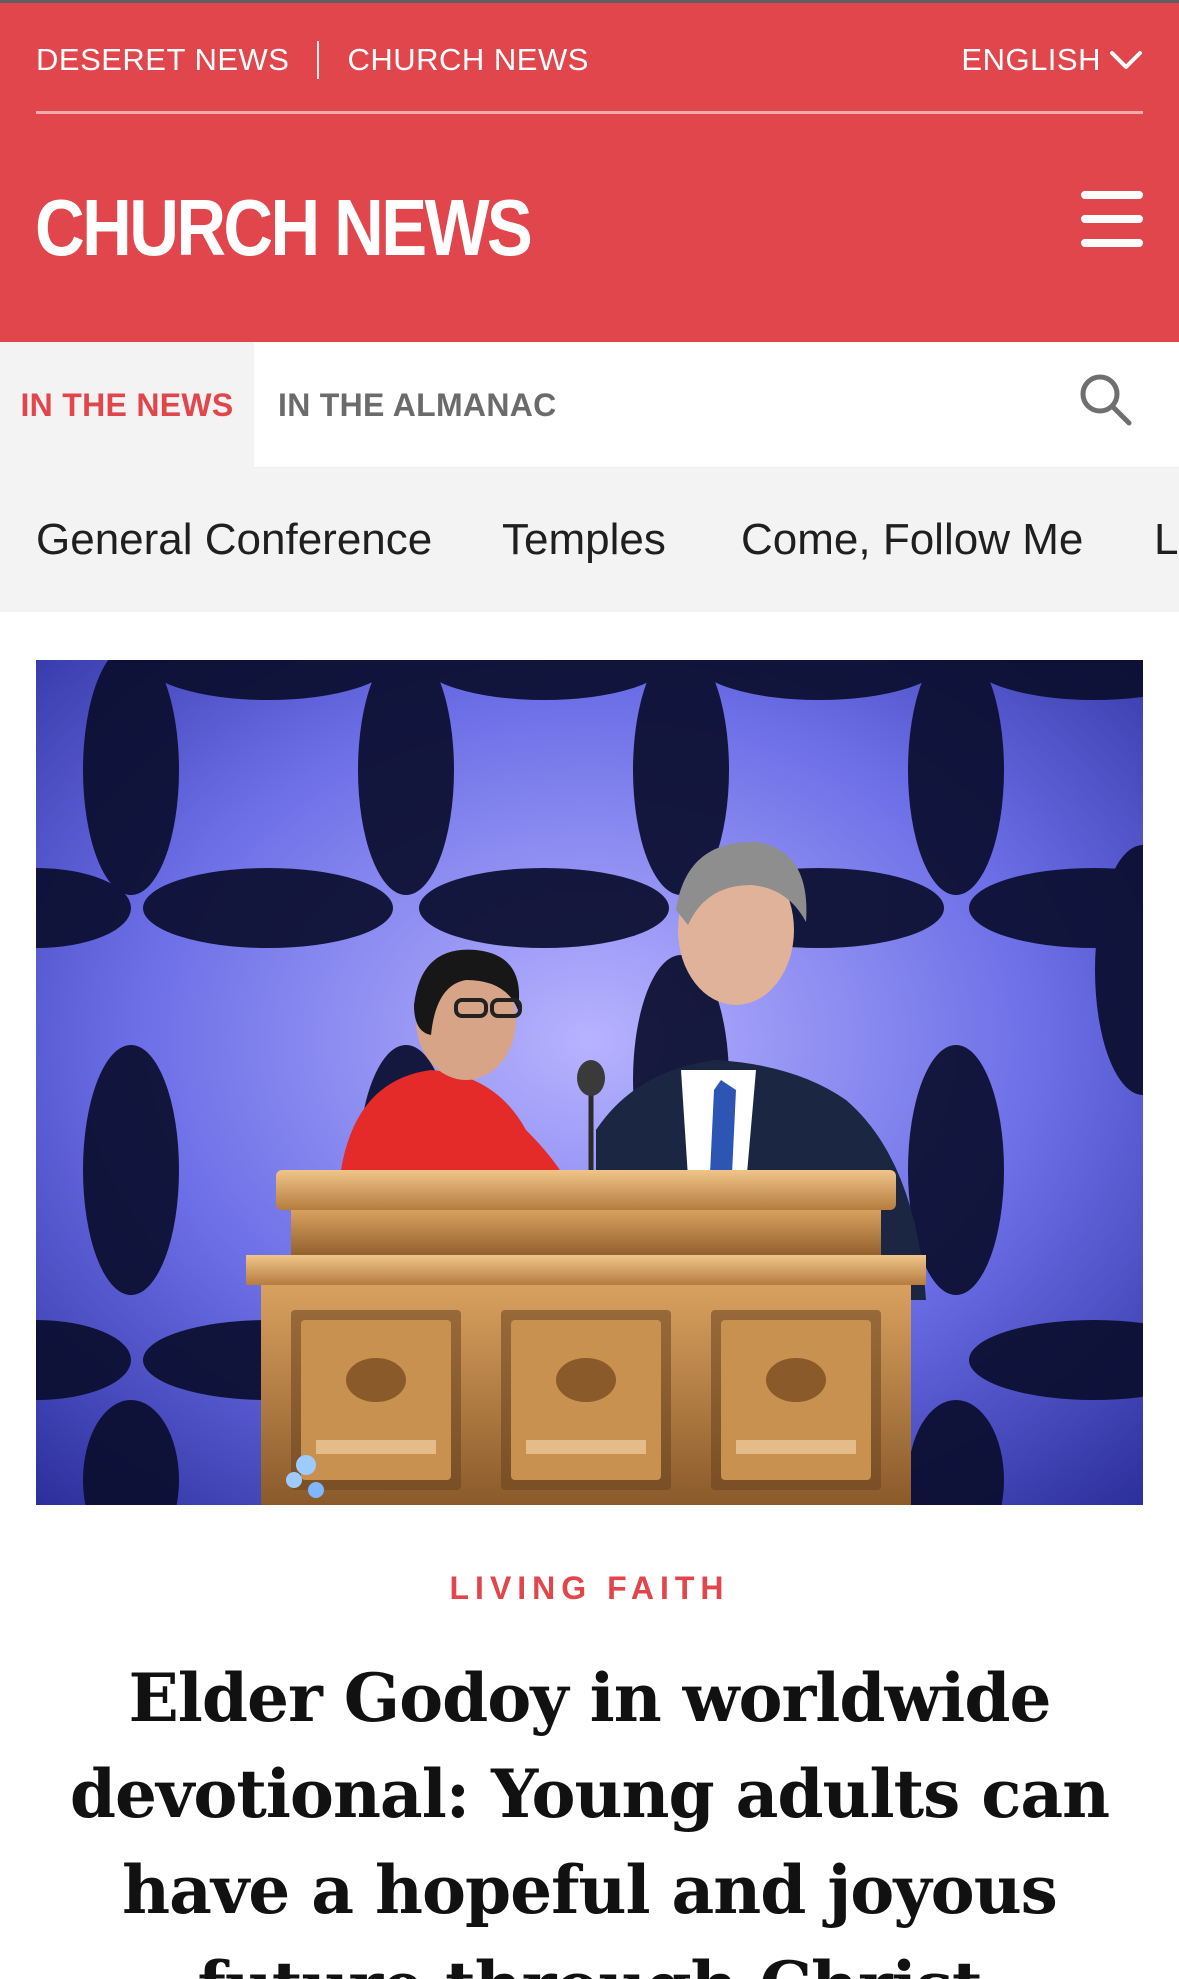  Describe the element at coordinates (584, 540) in the screenshot. I see `topic-temples: Temples` at that location.